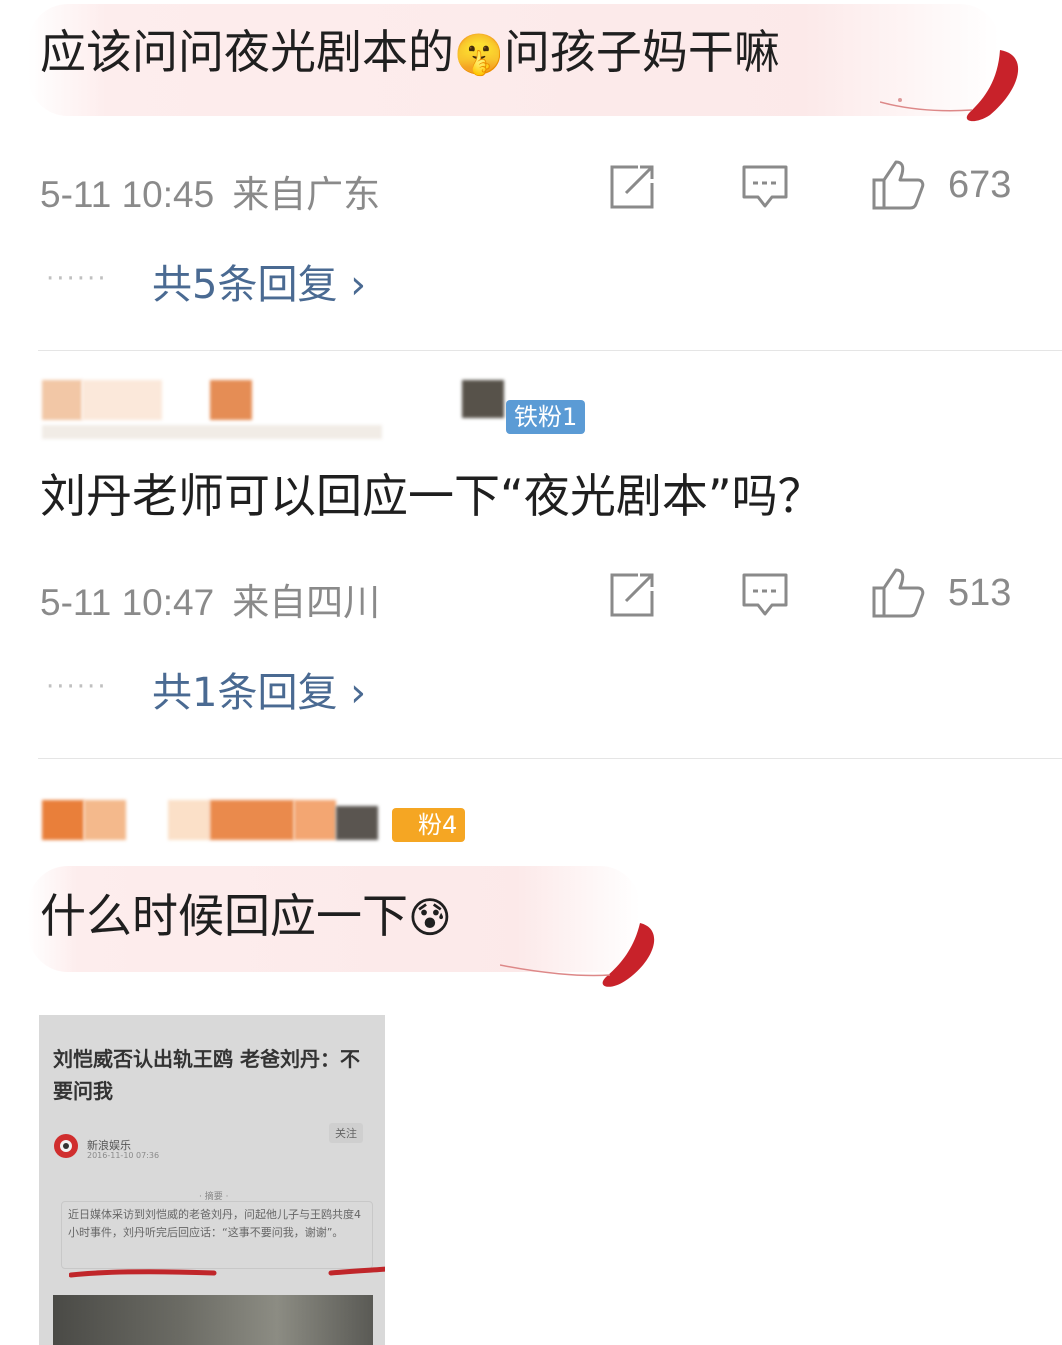  Describe the element at coordinates (213, 1320) in the screenshot. I see `news-photo` at that location.